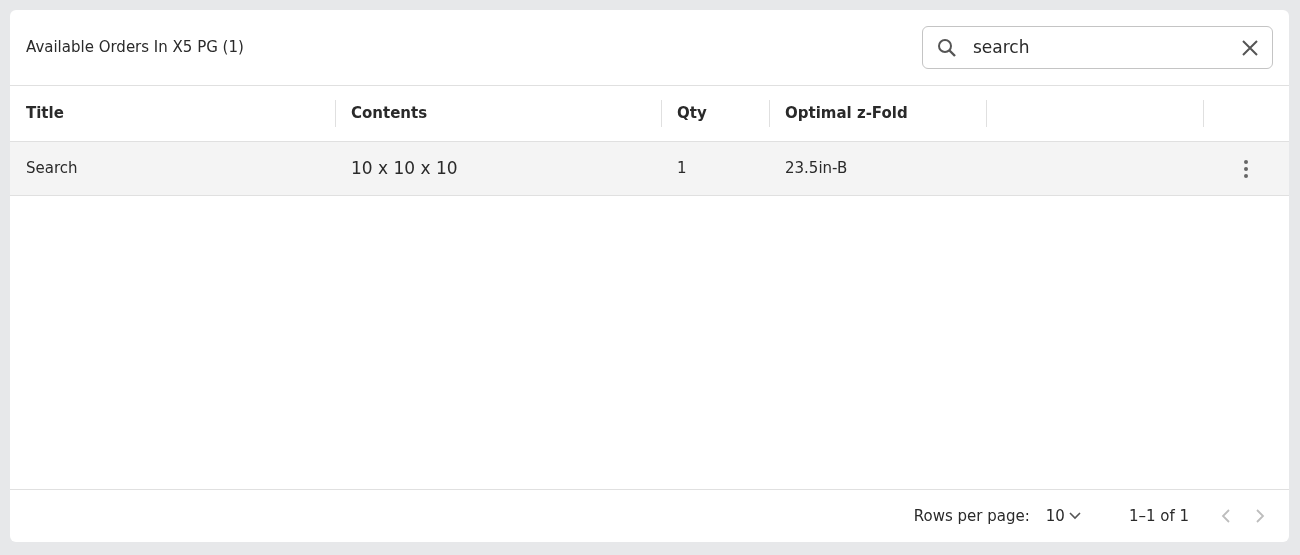  What do you see at coordinates (846, 113) in the screenshot?
I see `column-header: Optimal z-Fold` at bounding box center [846, 113].